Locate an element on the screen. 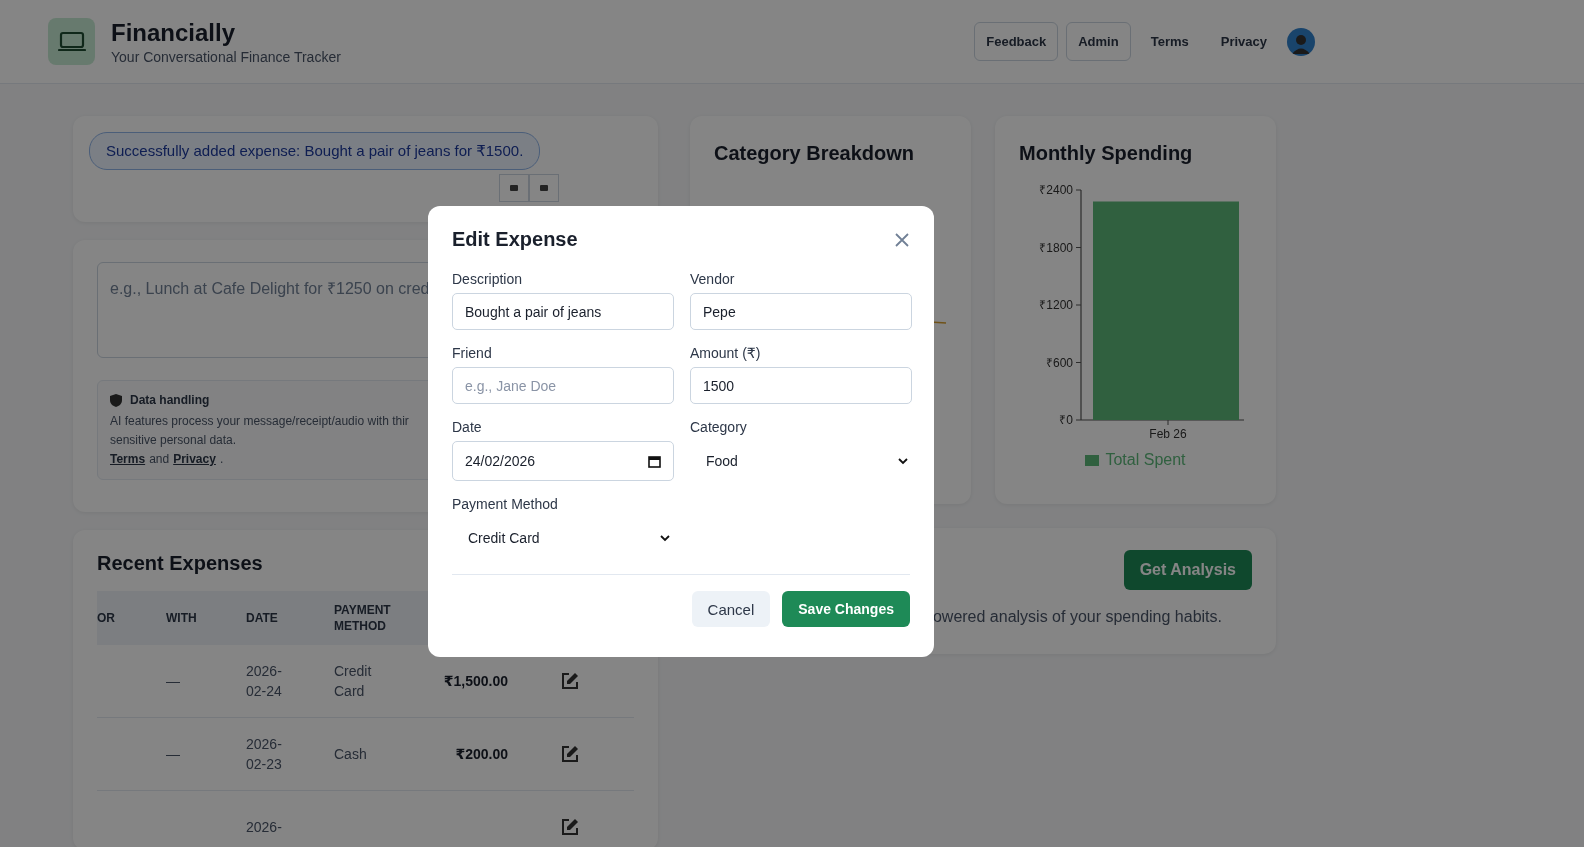  table-cell-text: 2026-02-23 is located at coordinates (264, 754).